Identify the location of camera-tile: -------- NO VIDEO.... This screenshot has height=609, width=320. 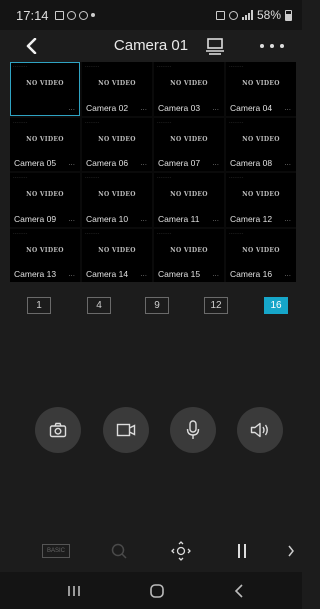
(45, 89).